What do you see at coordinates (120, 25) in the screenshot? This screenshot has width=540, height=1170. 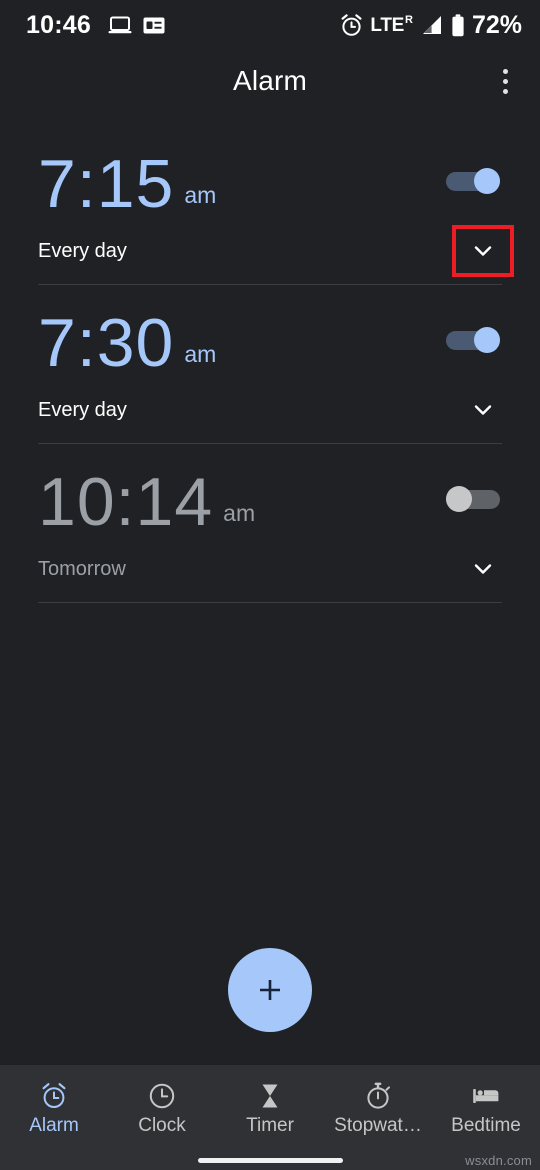 I see `laptop-icon` at bounding box center [120, 25].